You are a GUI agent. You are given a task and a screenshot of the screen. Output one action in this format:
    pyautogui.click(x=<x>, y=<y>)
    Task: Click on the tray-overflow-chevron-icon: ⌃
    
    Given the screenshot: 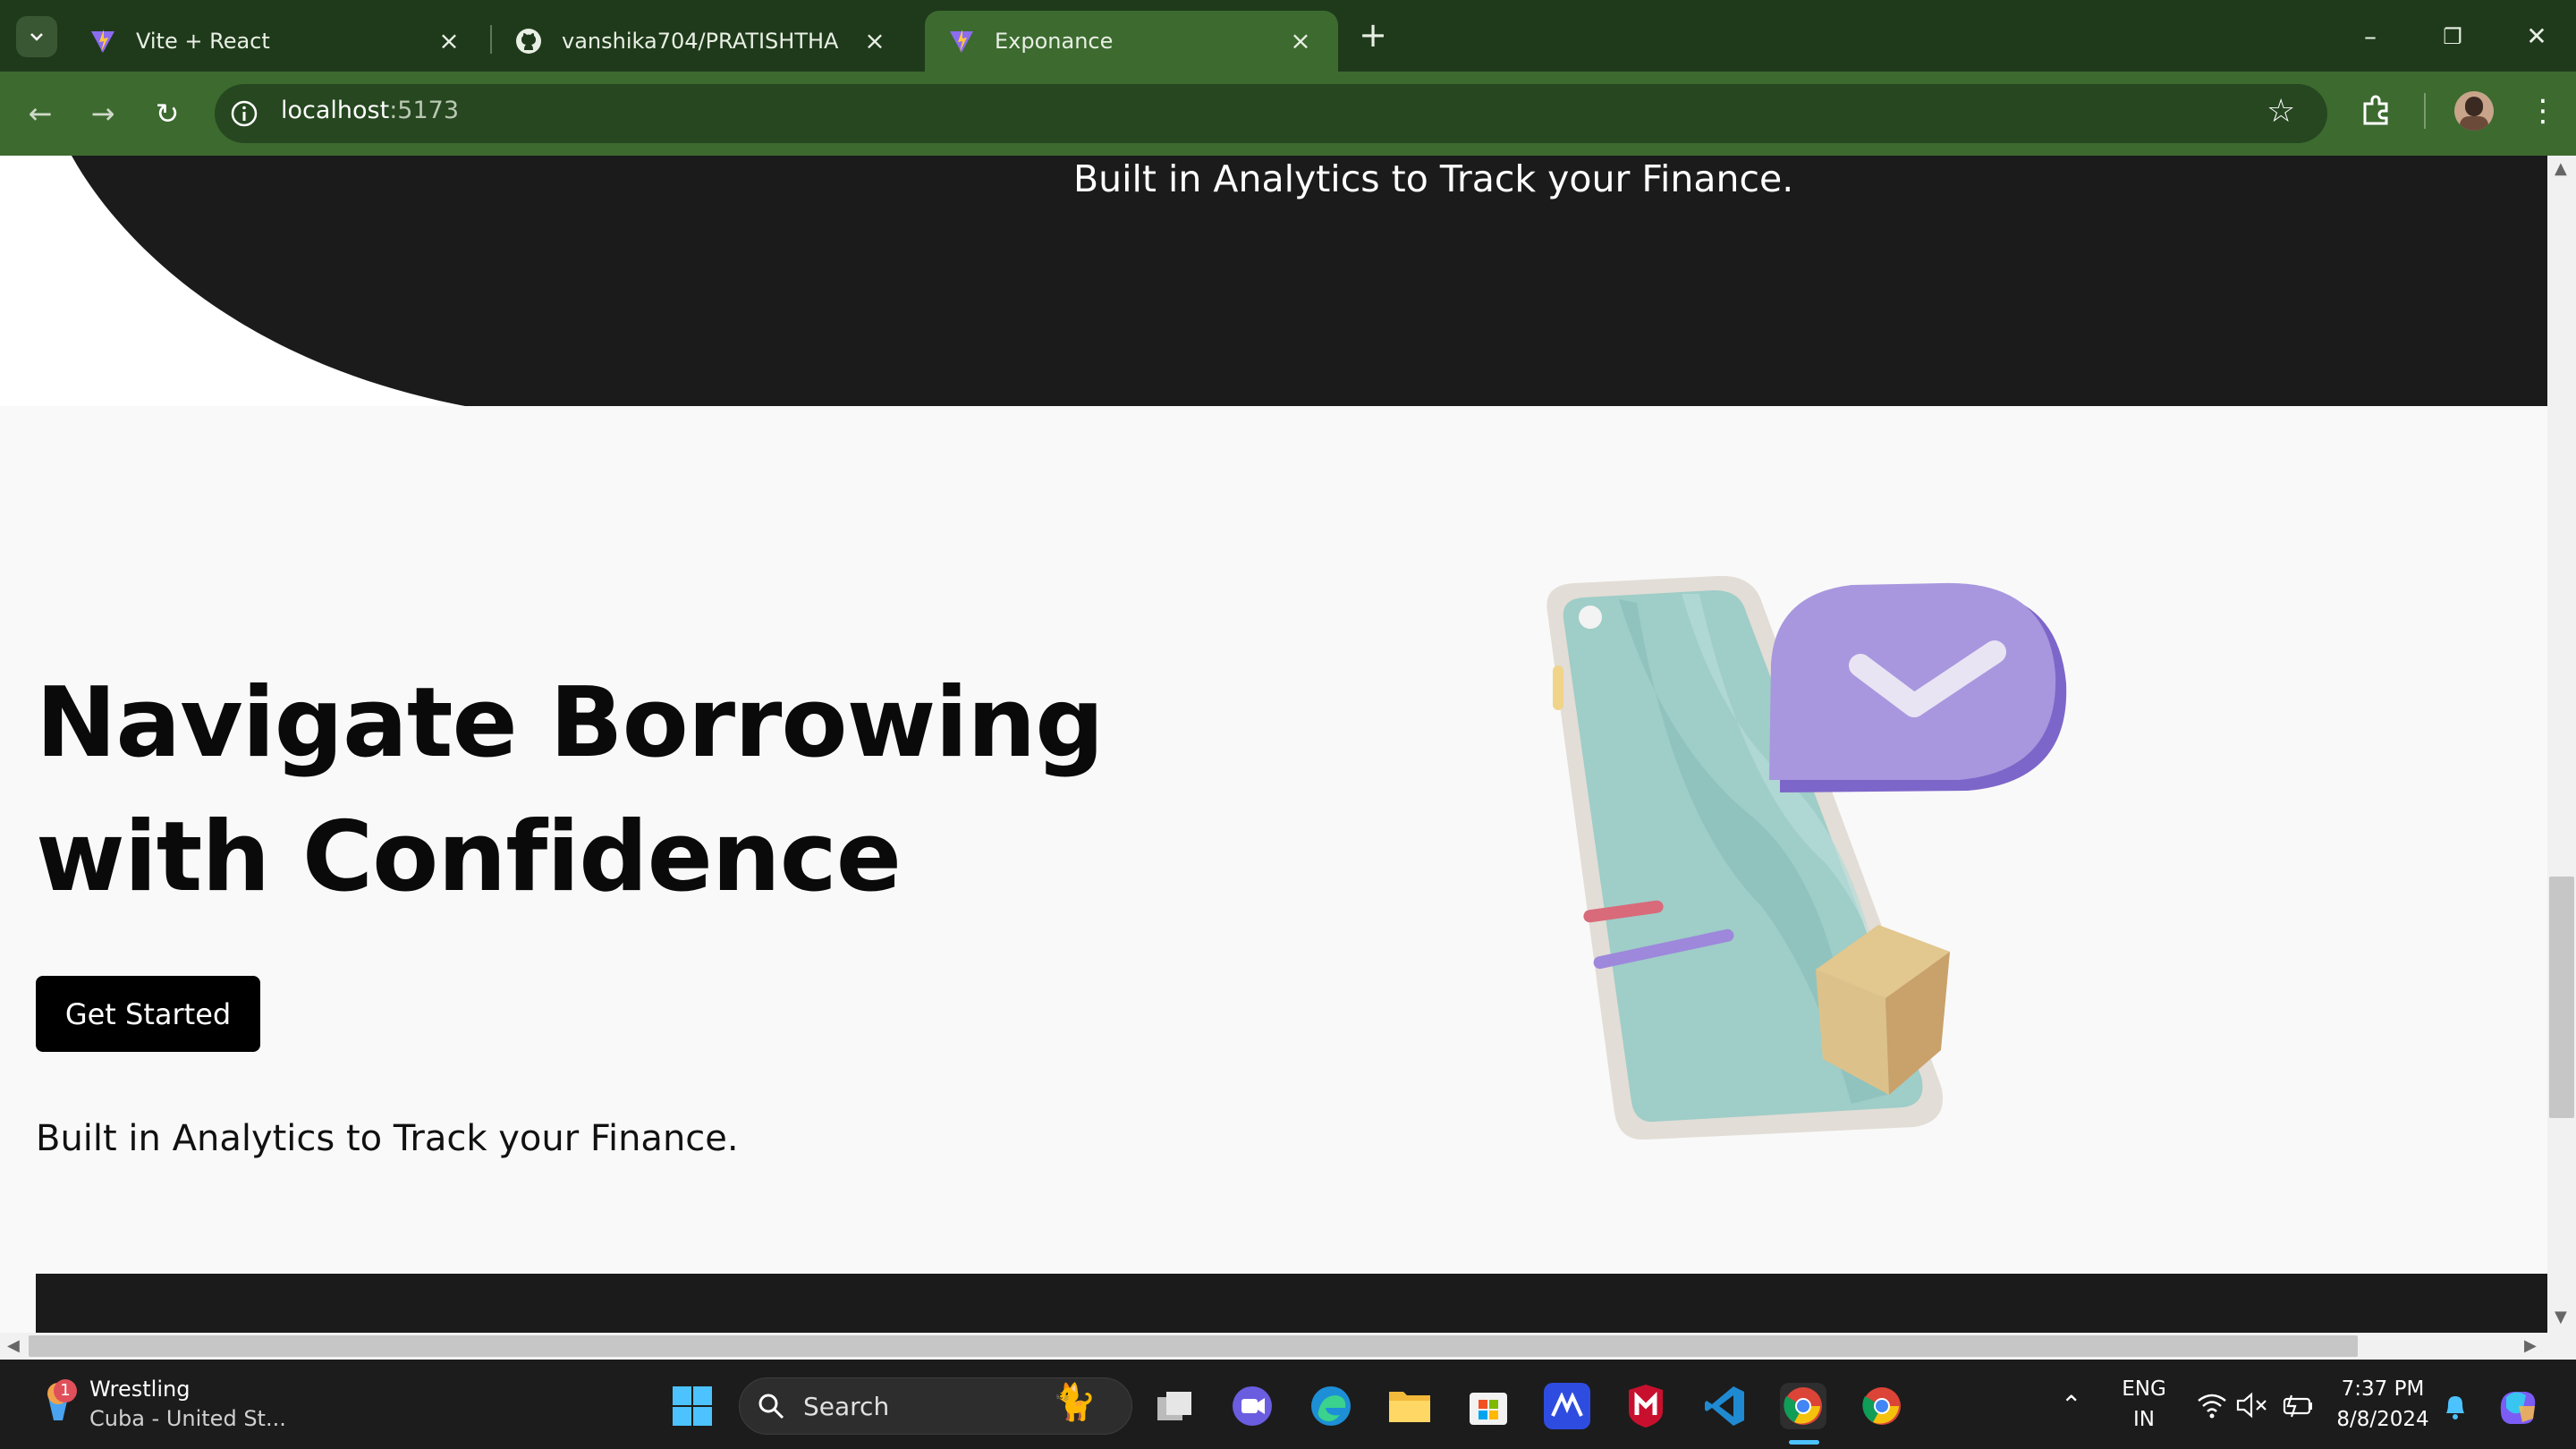 What is the action you would take?
    pyautogui.click(x=2071, y=1404)
    